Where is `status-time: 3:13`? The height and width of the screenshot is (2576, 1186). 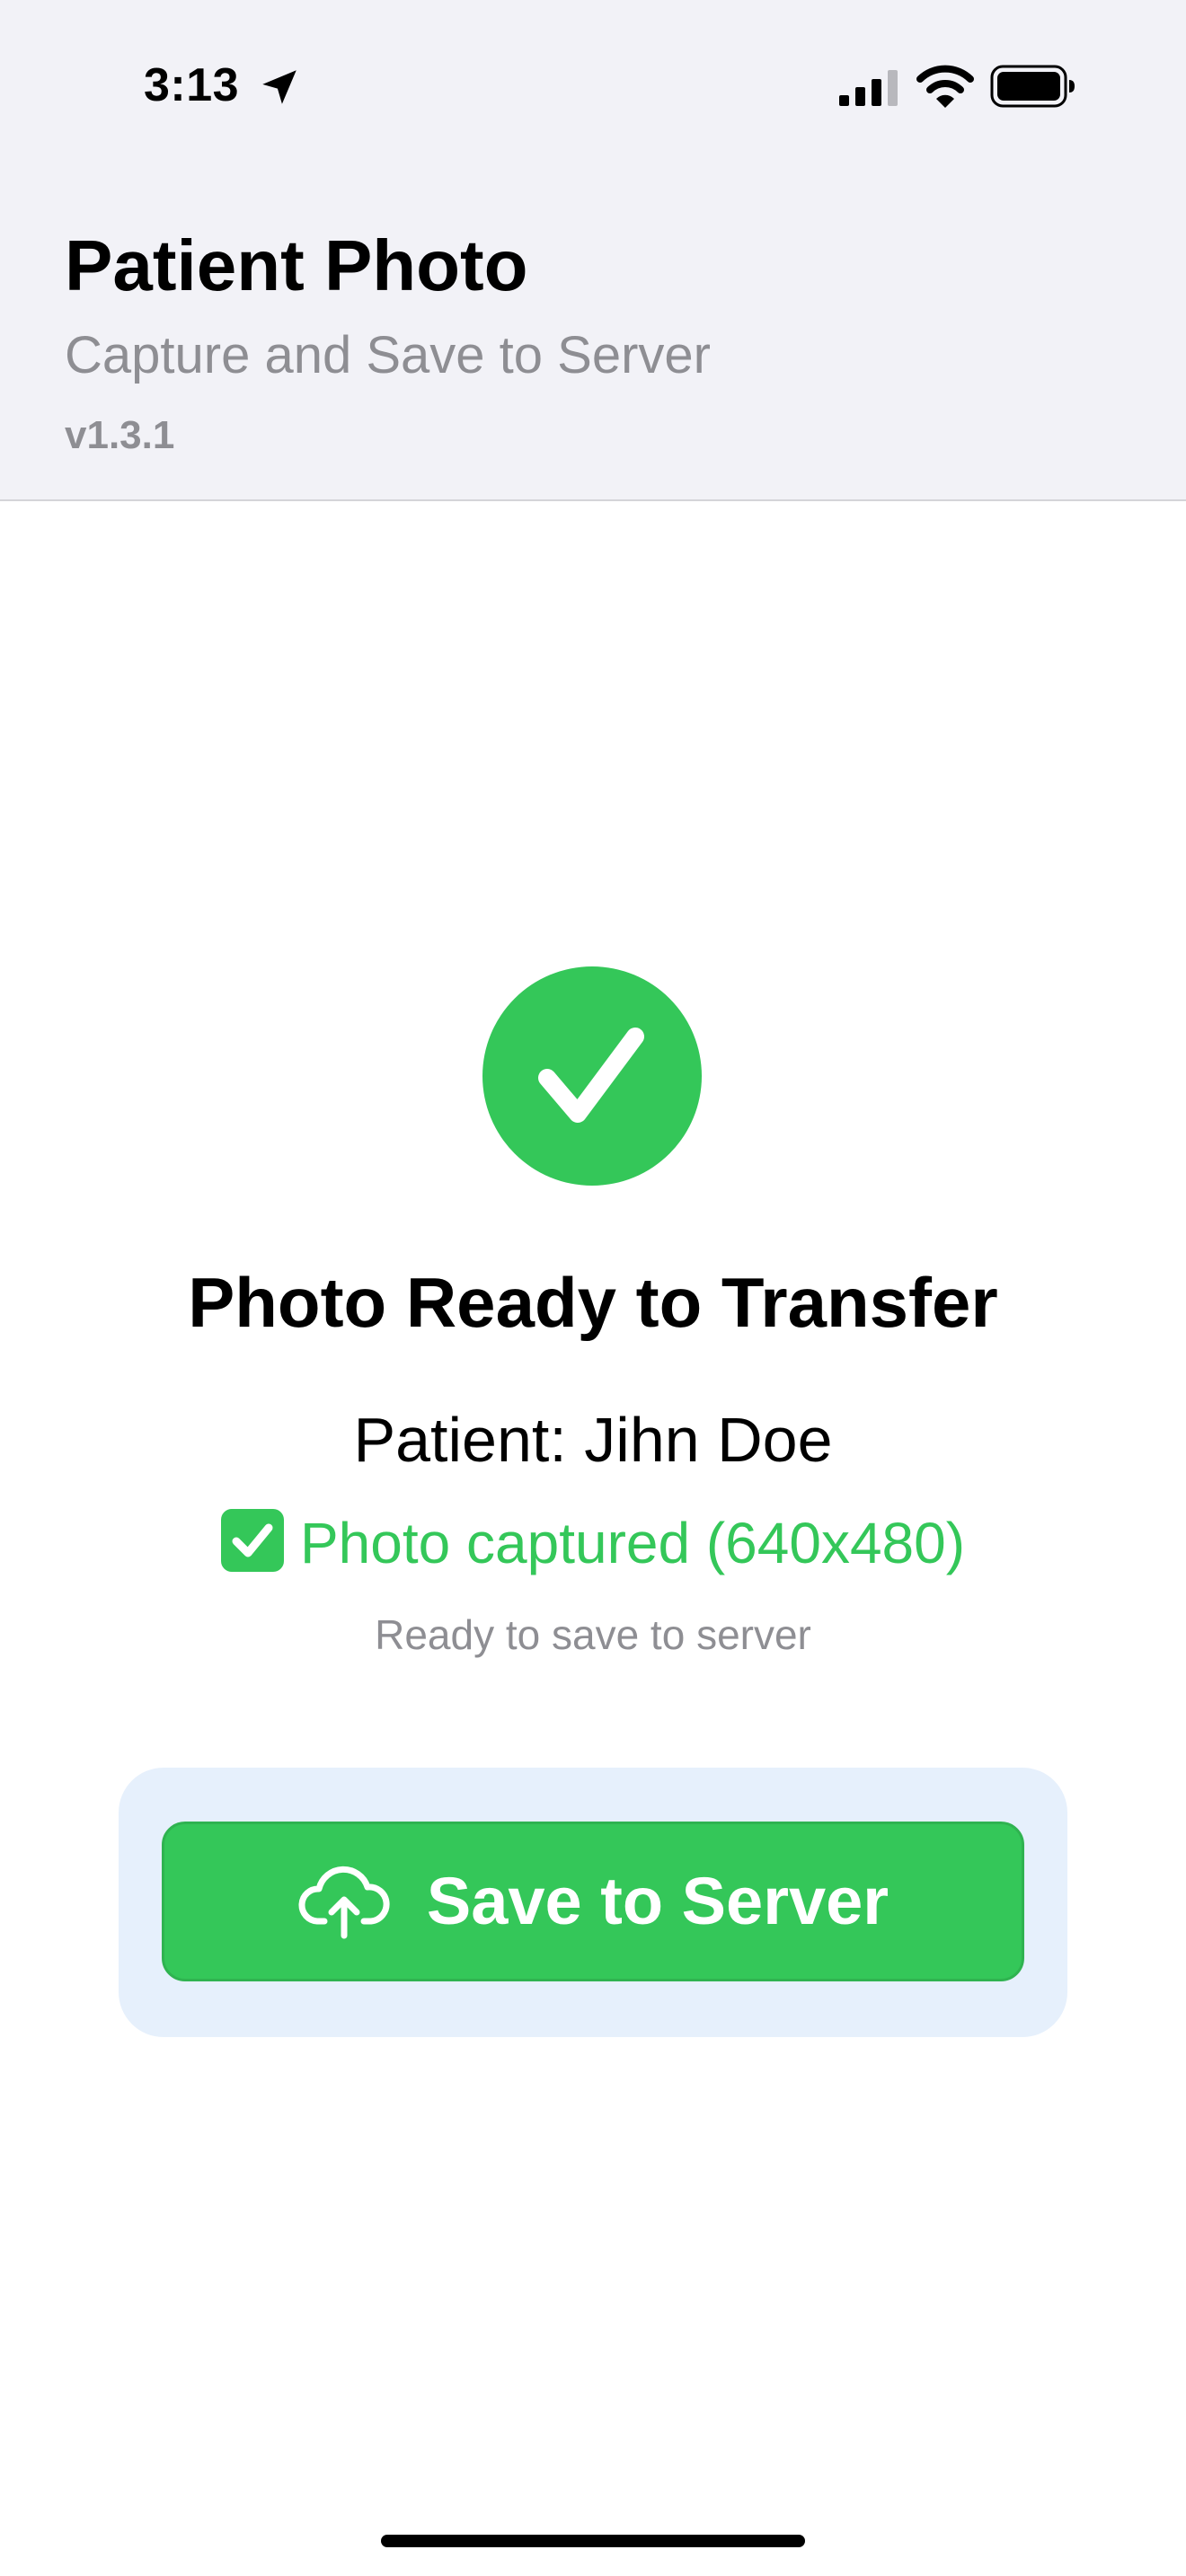 status-time: 3:13 is located at coordinates (192, 85).